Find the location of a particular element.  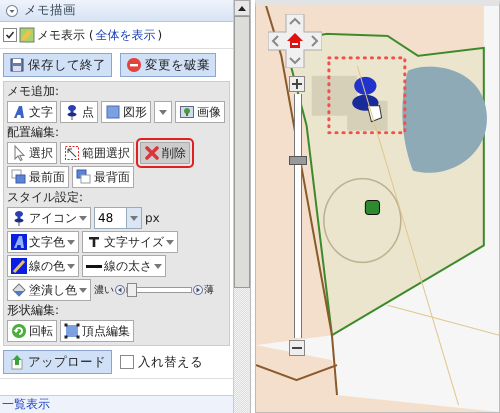

scrollbar-thumb is located at coordinates (242, 152).